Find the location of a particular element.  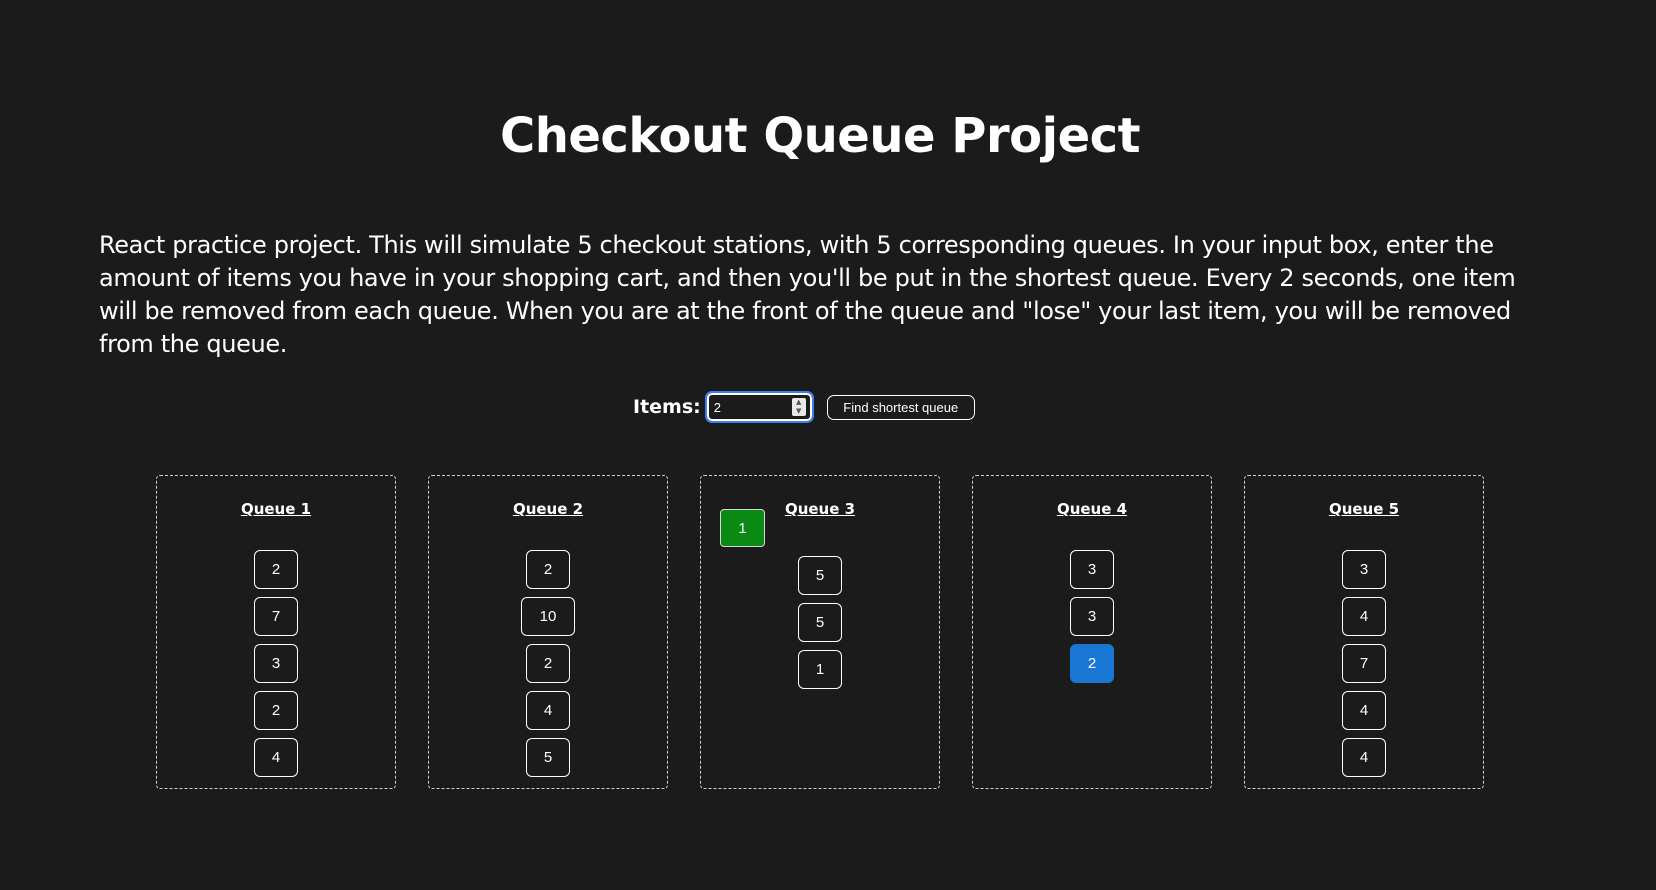

find-shortest-queue-button: Find shortest queue is located at coordinates (900, 407).